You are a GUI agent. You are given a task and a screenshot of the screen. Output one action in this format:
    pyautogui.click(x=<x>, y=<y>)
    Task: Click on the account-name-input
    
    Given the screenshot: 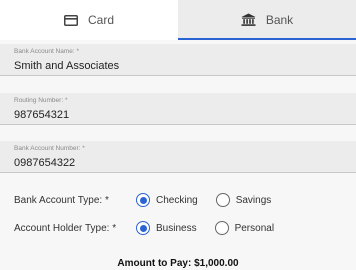 What is the action you would take?
    pyautogui.click(x=174, y=66)
    